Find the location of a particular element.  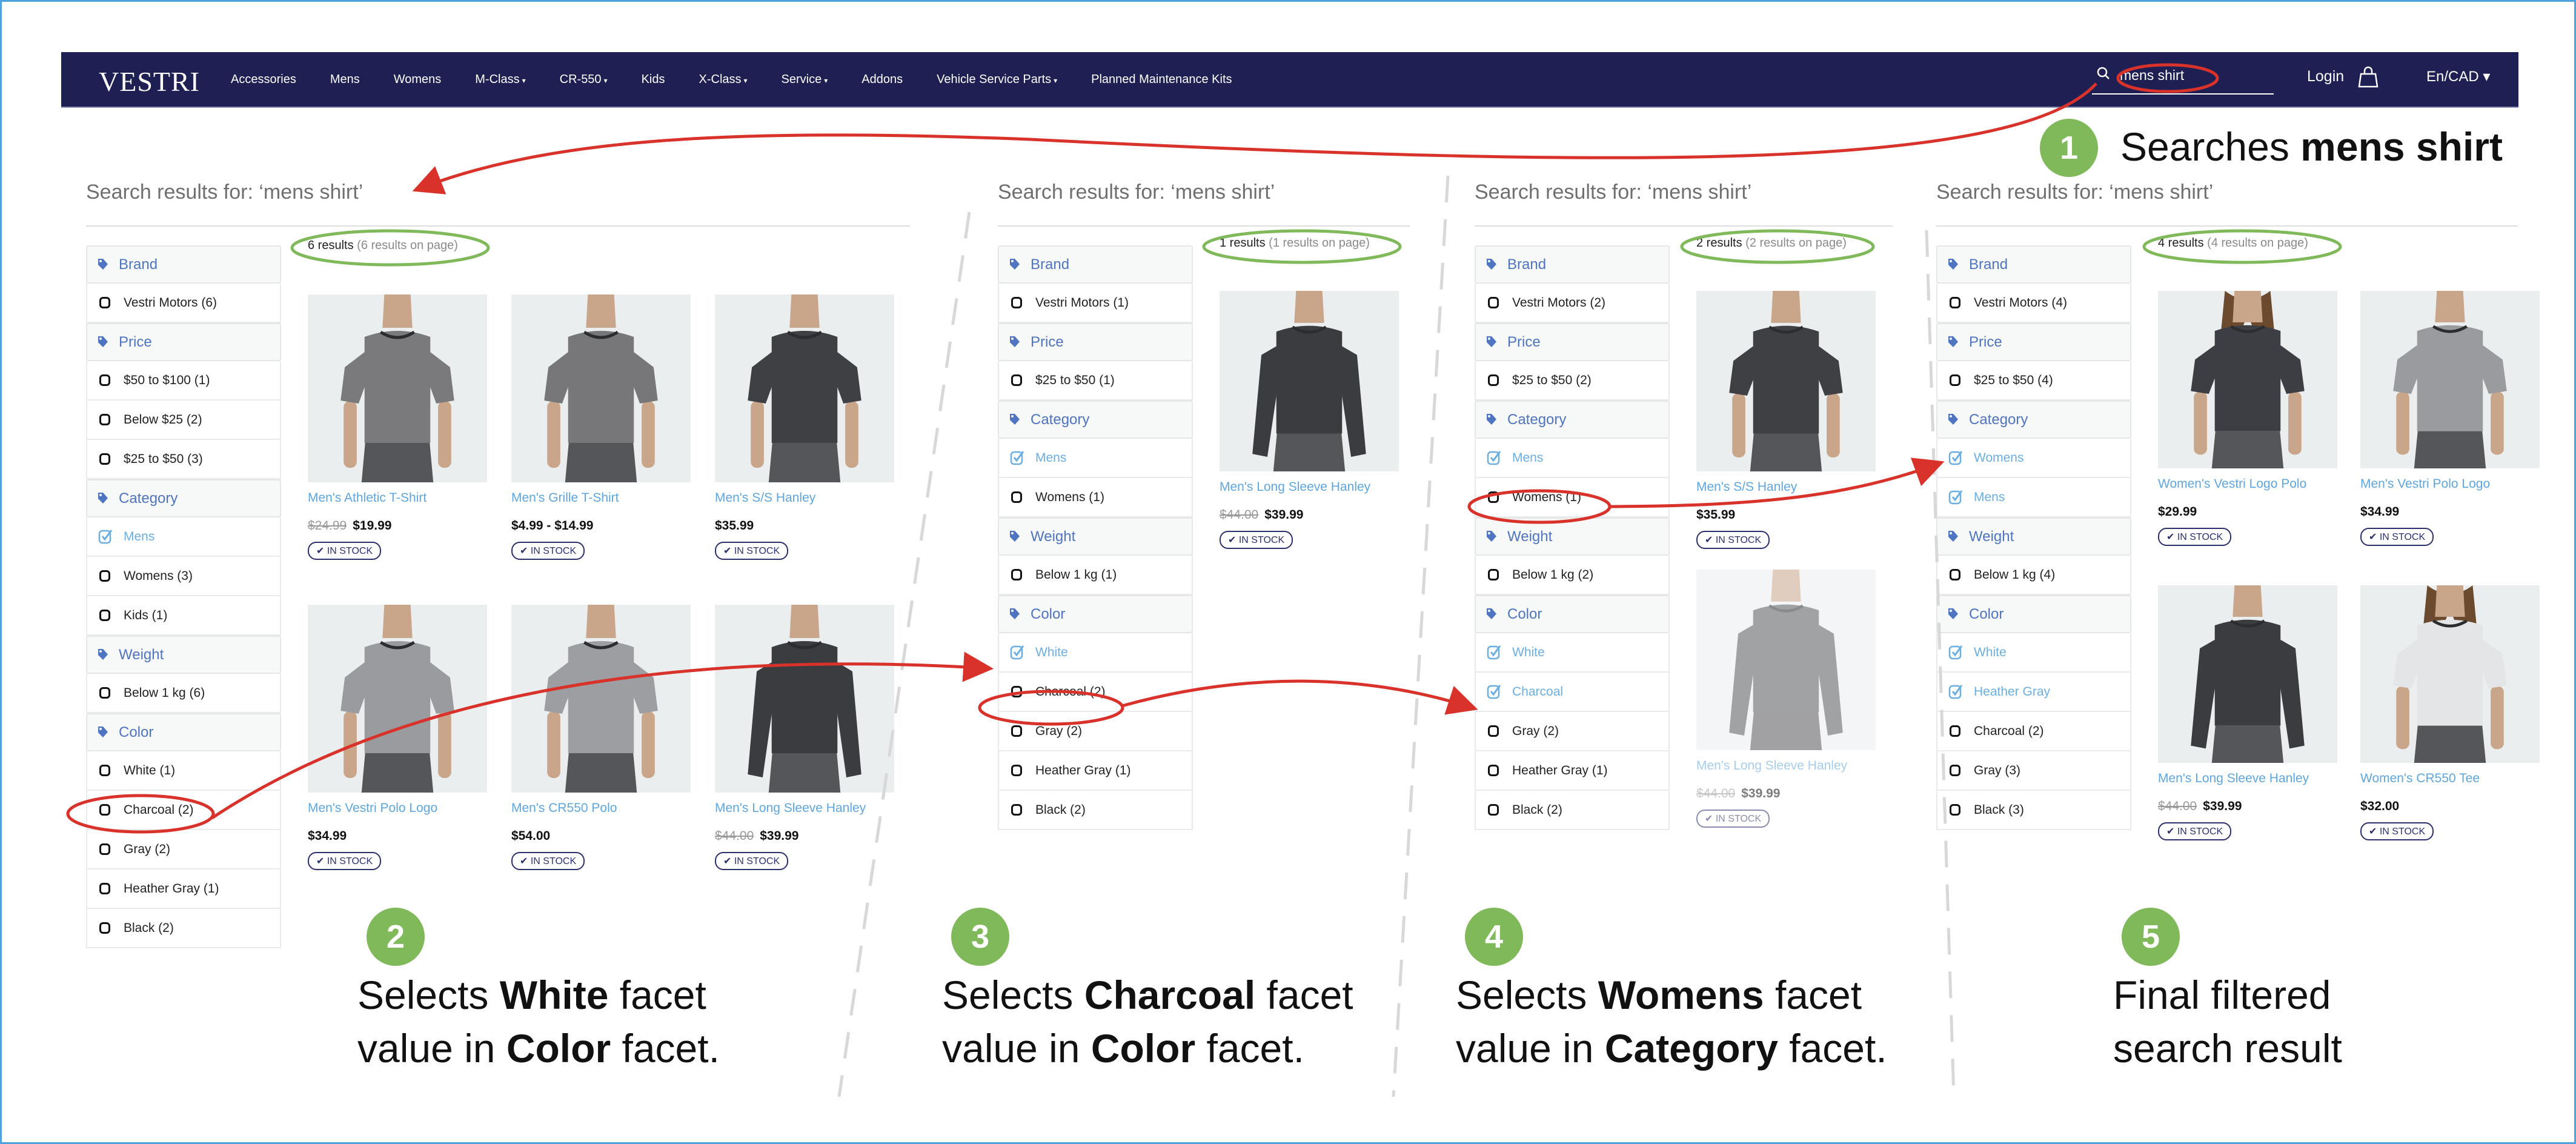

language-currency-dropdown: En/CAD ▾ is located at coordinates (2458, 77).